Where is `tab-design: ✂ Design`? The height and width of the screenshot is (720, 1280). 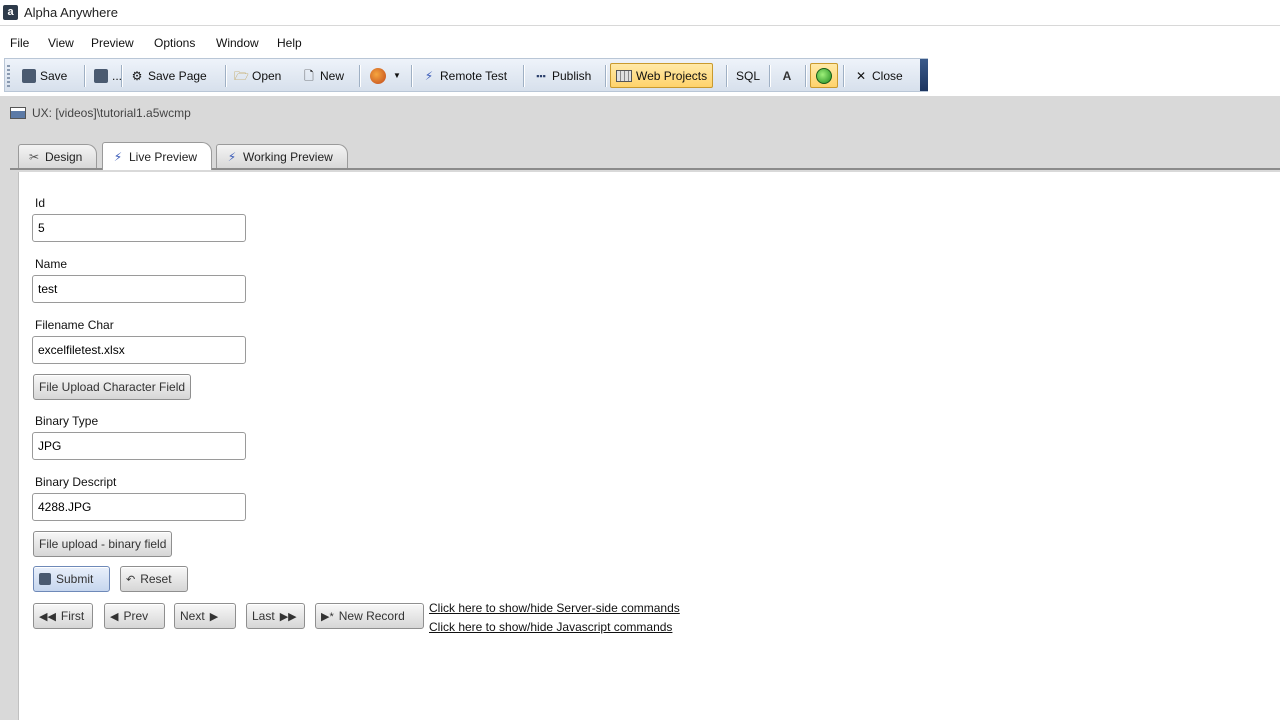
tab-design: ✂ Design is located at coordinates (58, 156).